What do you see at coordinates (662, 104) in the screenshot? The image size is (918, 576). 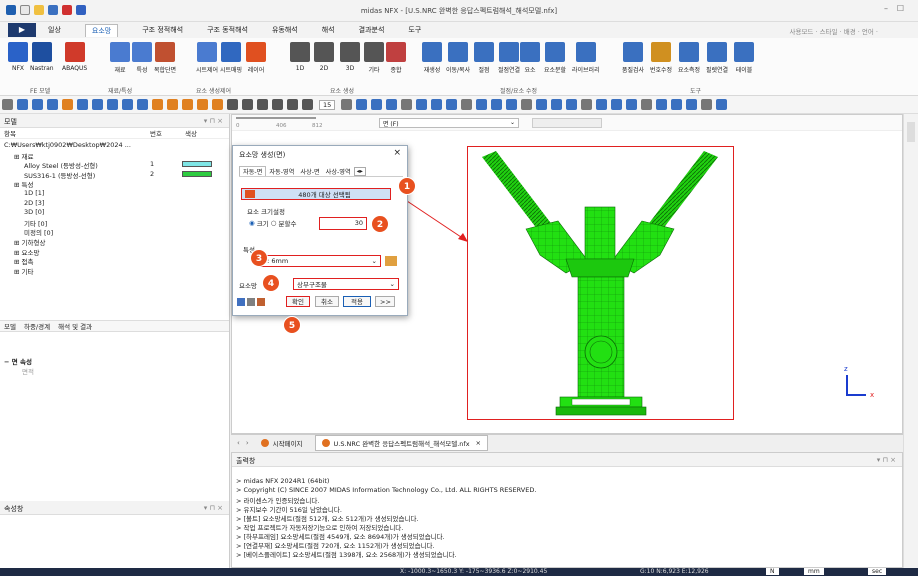 I see `toolbar-button-b21` at bounding box center [662, 104].